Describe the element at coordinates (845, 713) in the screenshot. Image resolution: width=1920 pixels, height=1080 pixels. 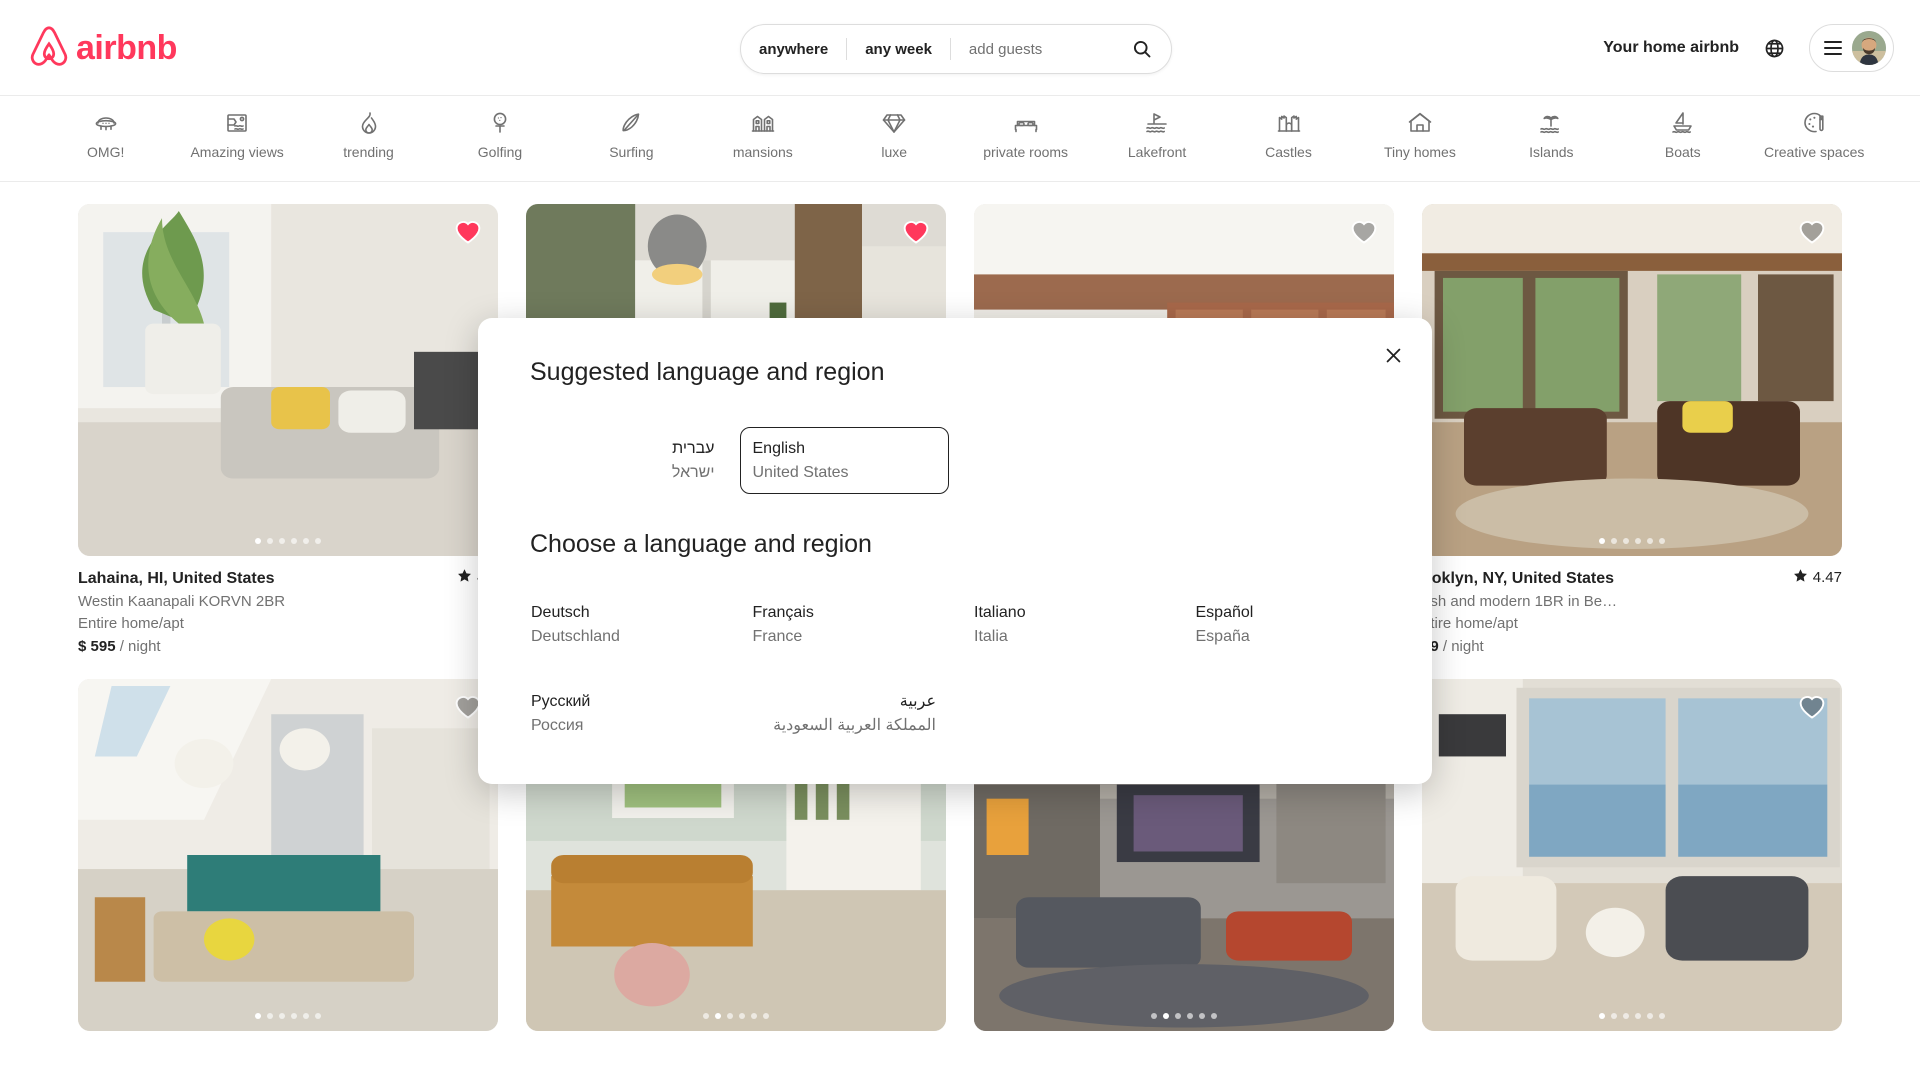
I see `language-option: عربية المملكة العربية السعودية` at that location.